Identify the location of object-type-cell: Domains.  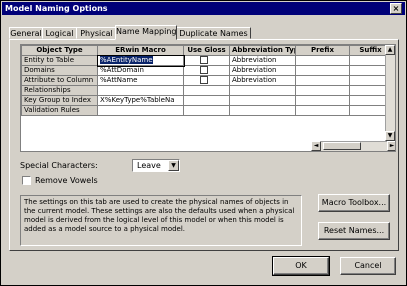
(59, 70).